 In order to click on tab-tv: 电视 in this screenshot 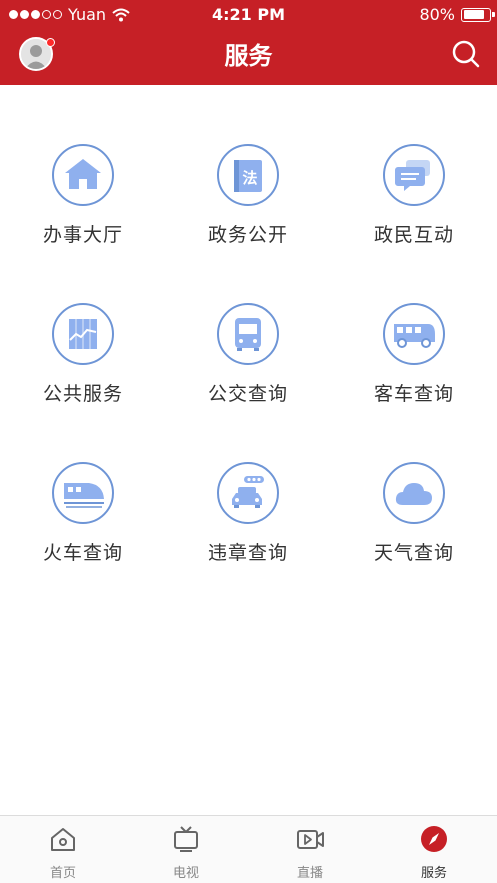, I will do `click(186, 852)`.